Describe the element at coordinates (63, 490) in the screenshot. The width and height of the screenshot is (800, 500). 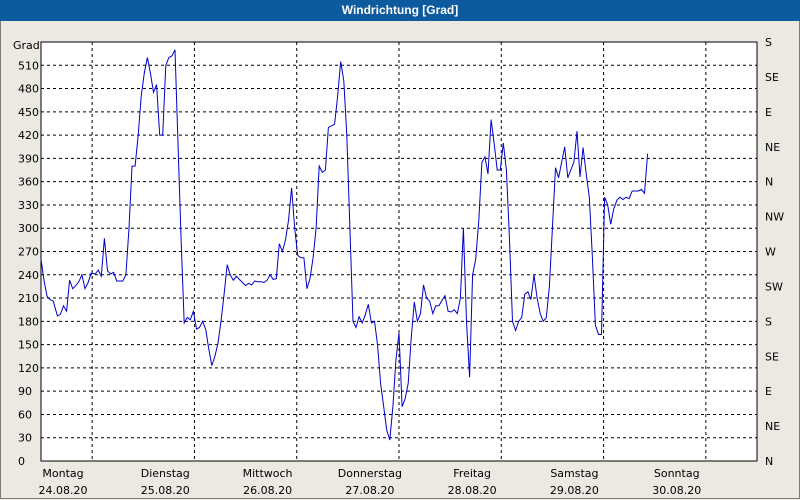
I see `x-tick-date: 24.08.20` at that location.